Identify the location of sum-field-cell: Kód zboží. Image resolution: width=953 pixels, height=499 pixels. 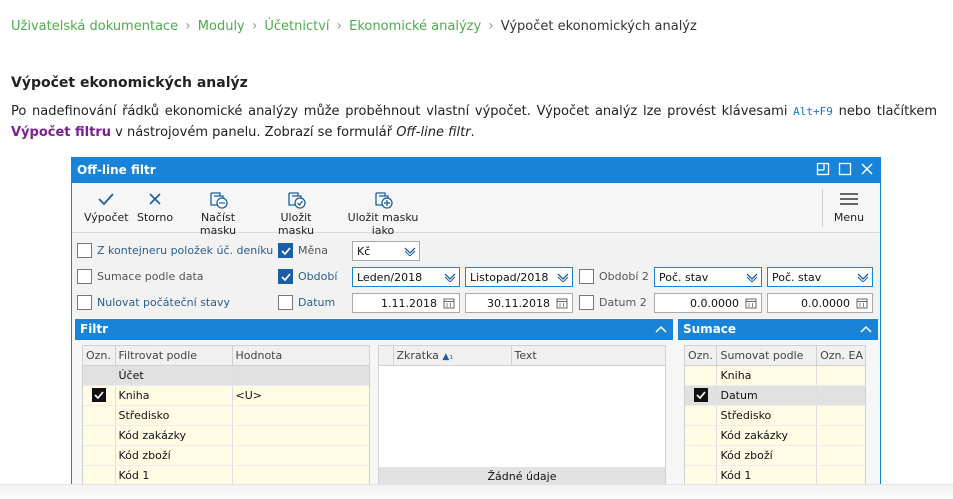
(767, 455).